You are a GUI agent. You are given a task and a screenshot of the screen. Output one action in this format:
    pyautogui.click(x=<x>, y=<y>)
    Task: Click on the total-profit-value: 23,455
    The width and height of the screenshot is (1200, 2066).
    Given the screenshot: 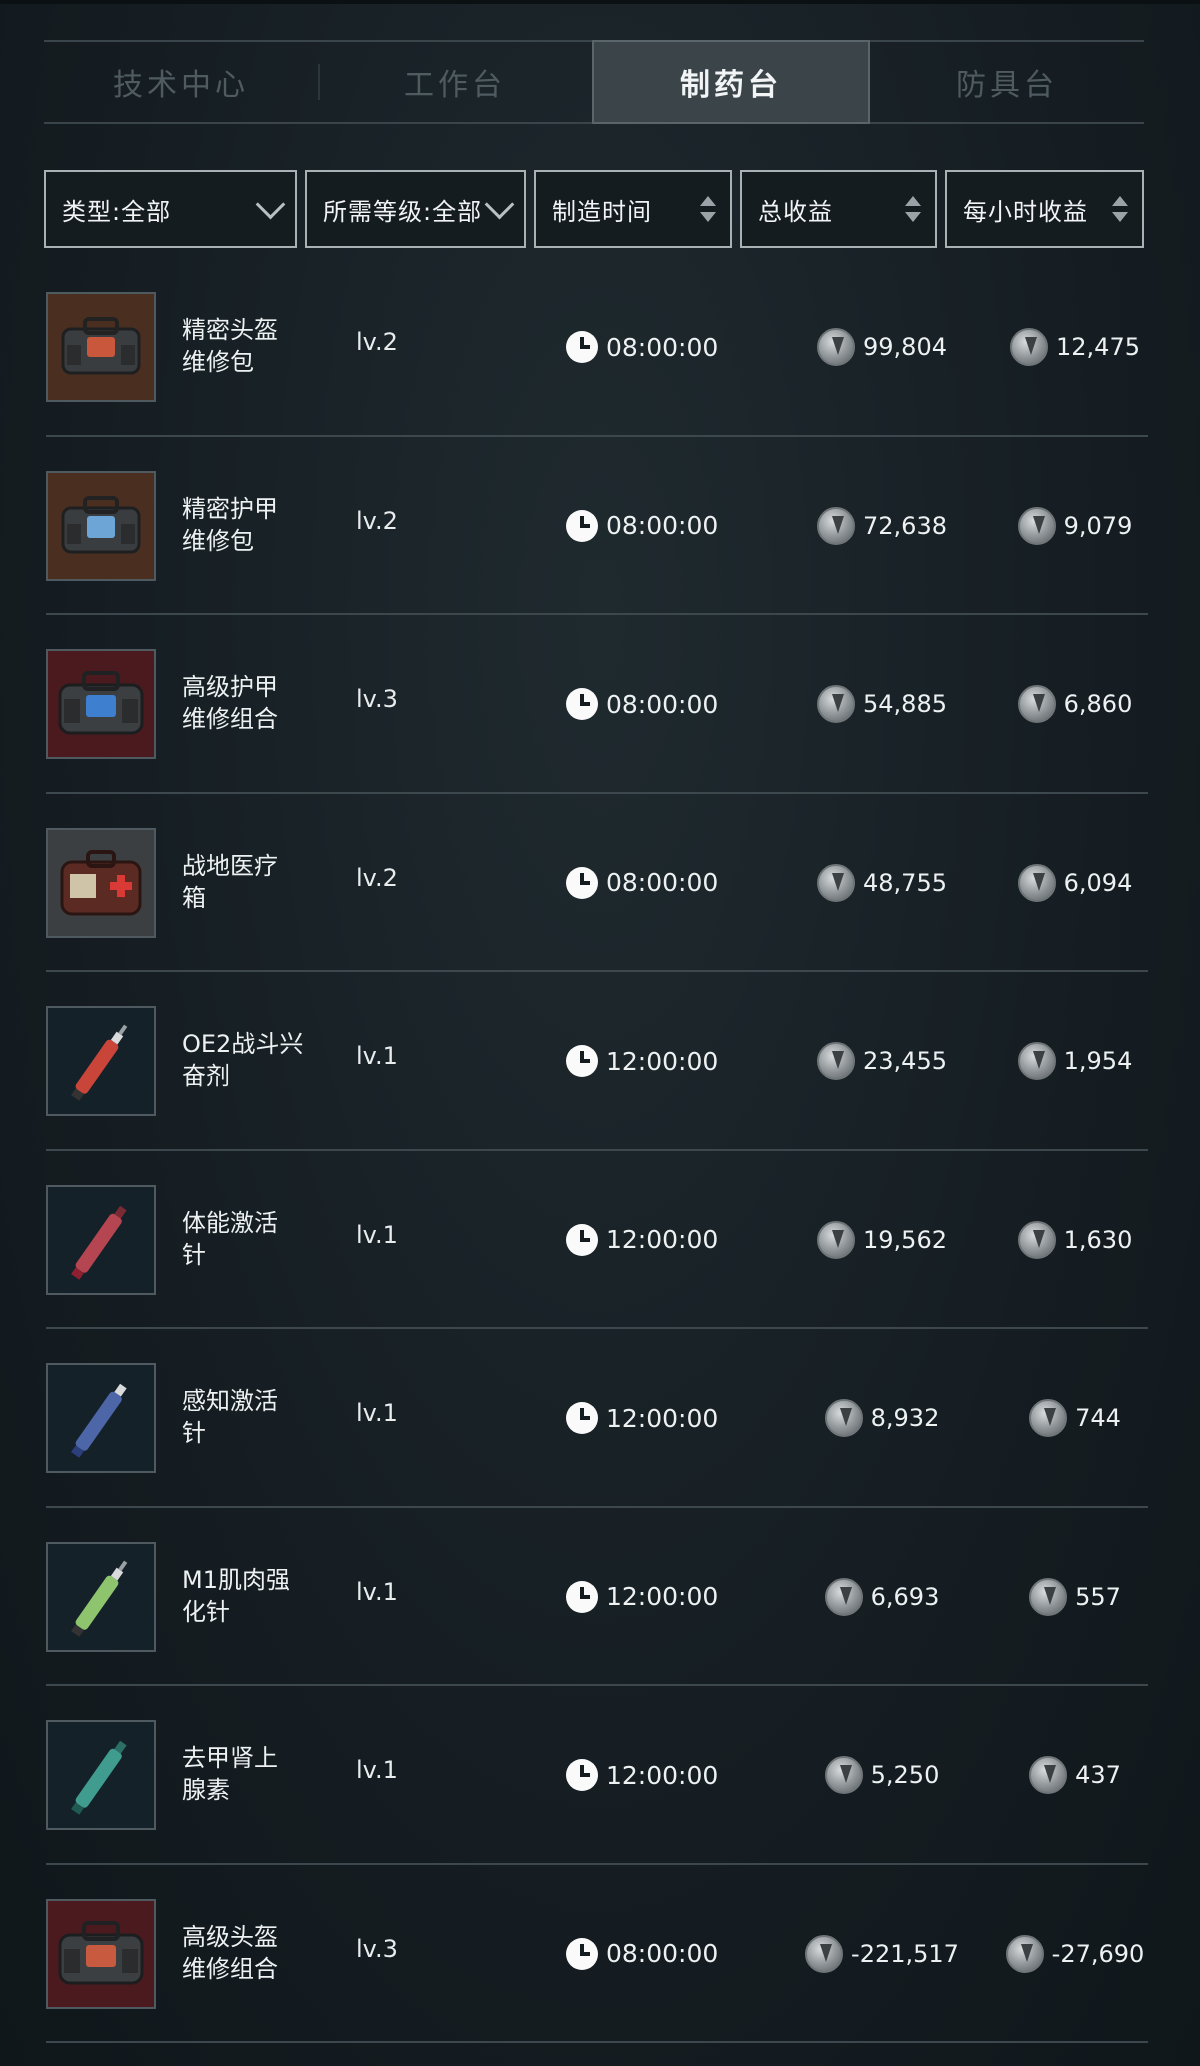 What is the action you would take?
    pyautogui.click(x=905, y=1061)
    